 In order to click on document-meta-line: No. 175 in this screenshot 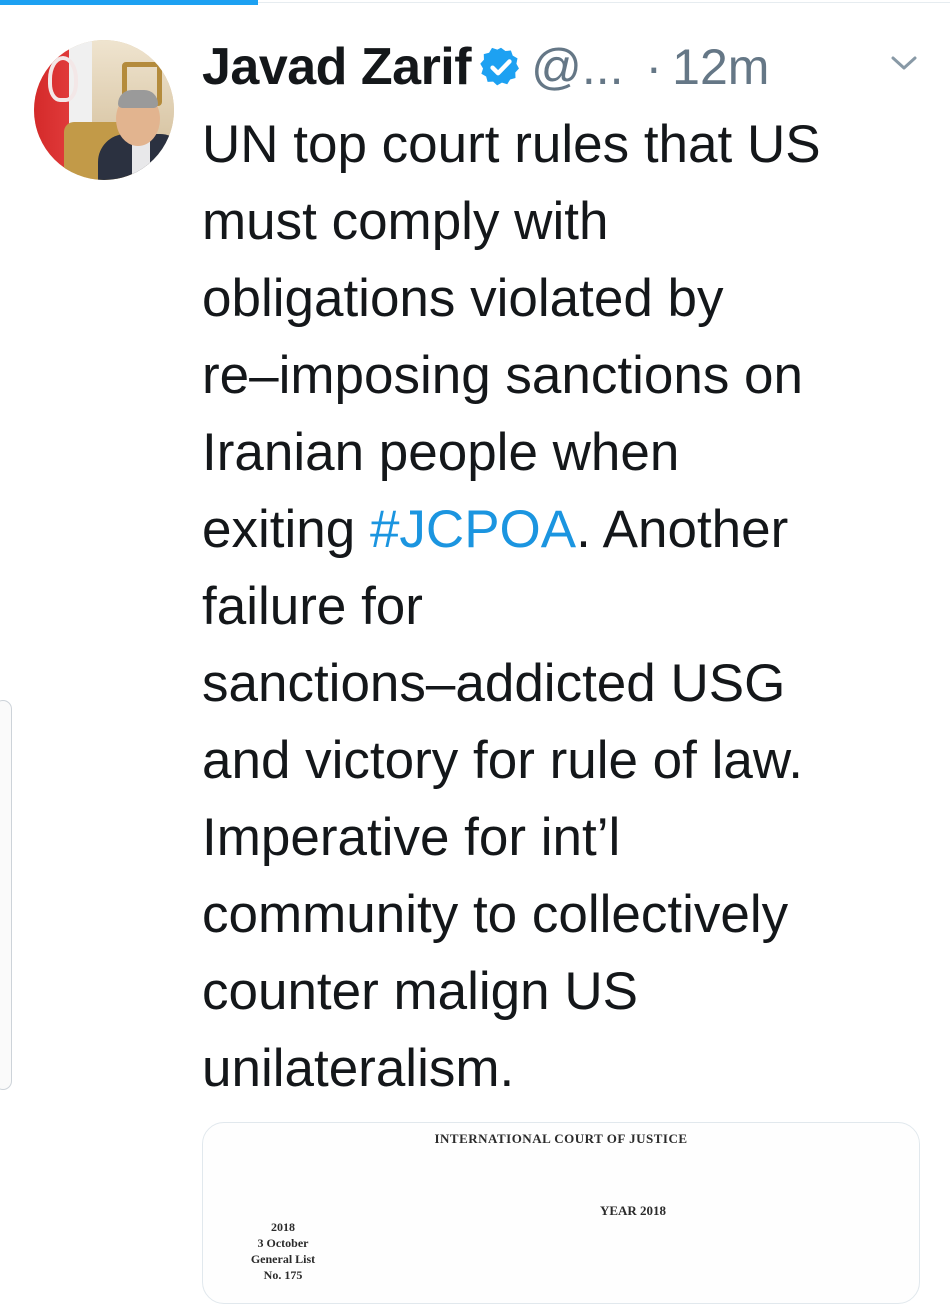, I will do `click(283, 1275)`.